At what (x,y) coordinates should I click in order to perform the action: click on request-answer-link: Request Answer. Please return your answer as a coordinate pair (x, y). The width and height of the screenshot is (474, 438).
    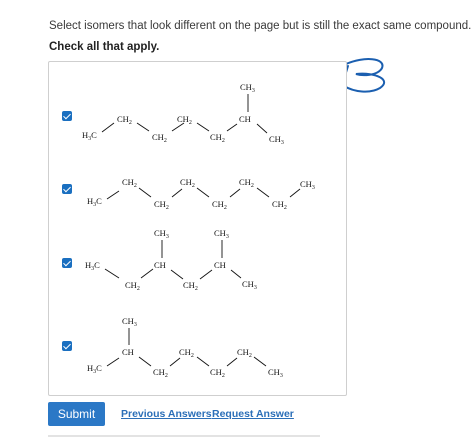
    Looking at the image, I should click on (253, 414).